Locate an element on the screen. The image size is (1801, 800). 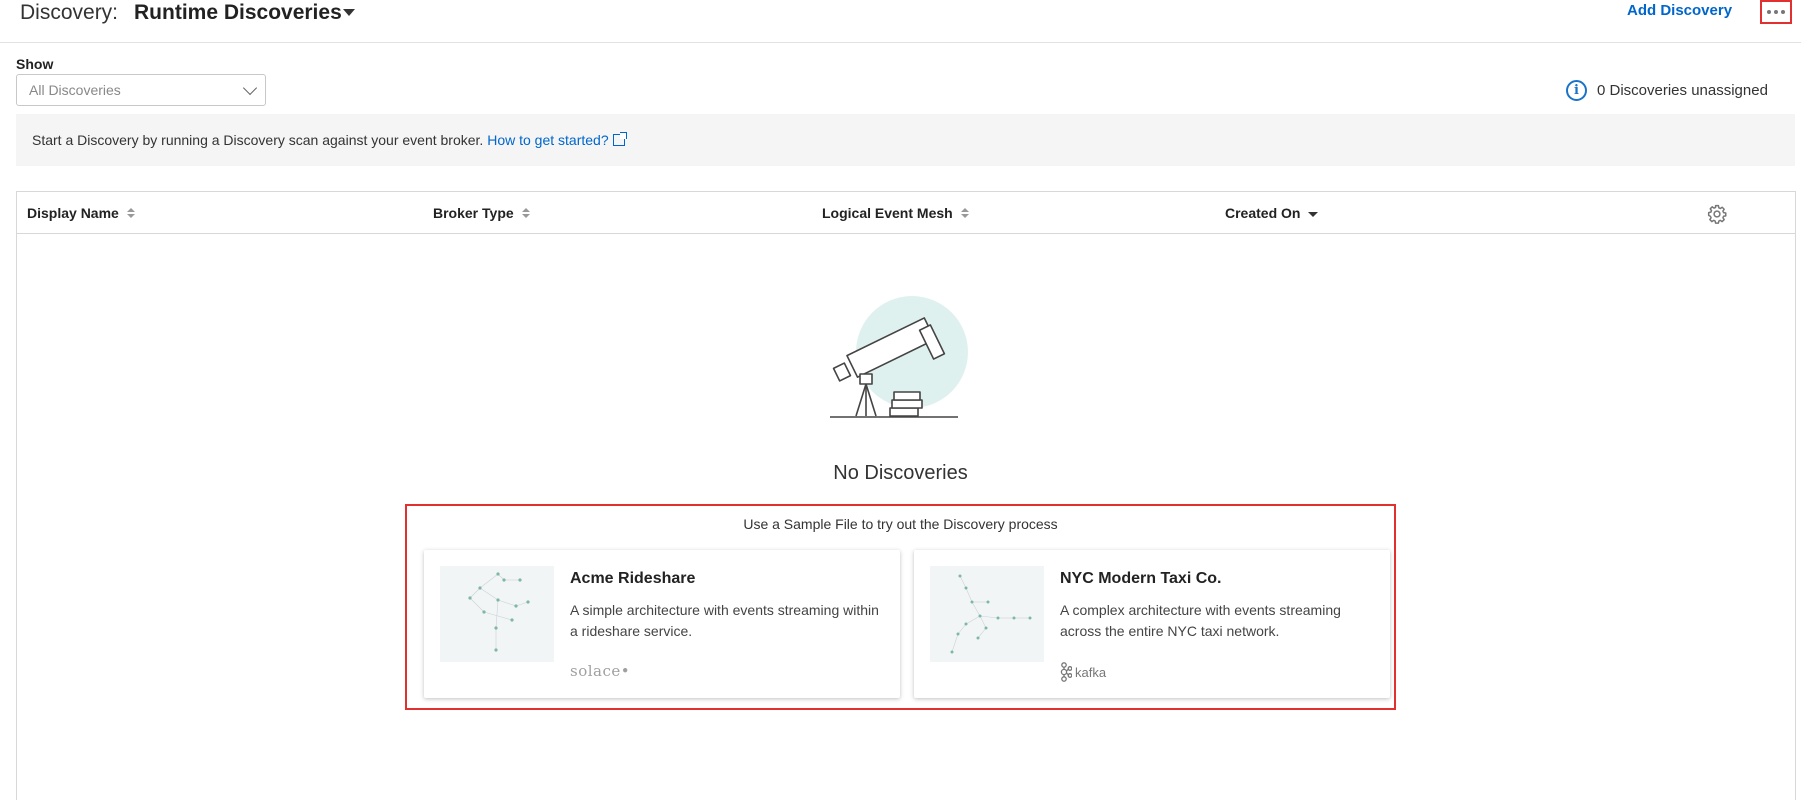
how-to-get-started-link: How to get started? is located at coordinates (557, 140).